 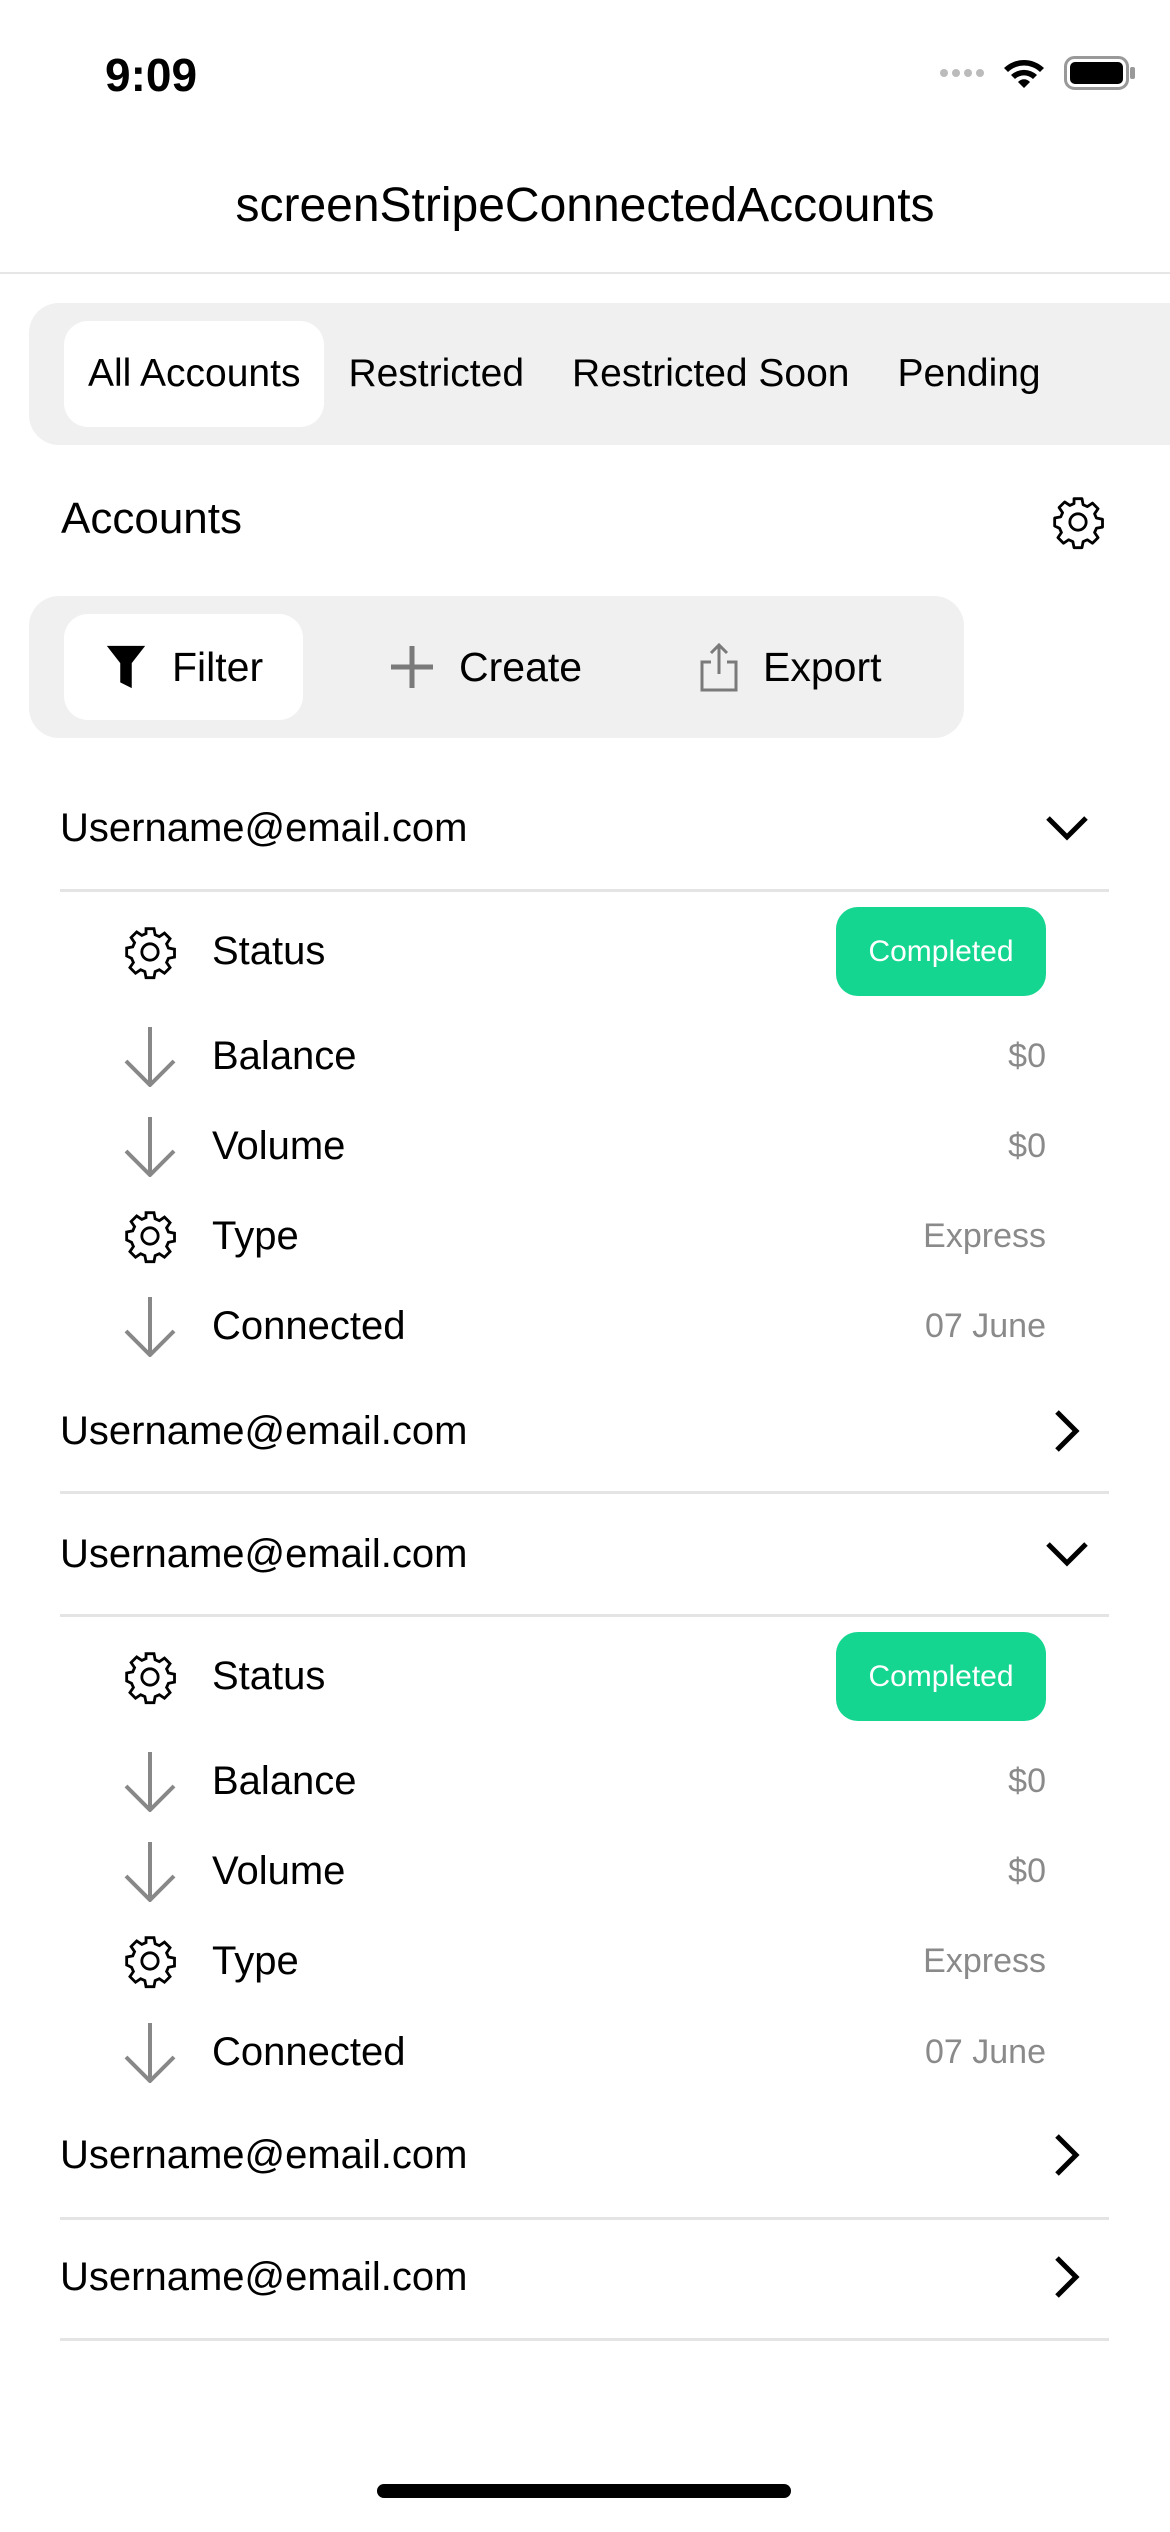 What do you see at coordinates (710, 374) in the screenshot?
I see `tab-restricted-soon: Restricted Soon` at bounding box center [710, 374].